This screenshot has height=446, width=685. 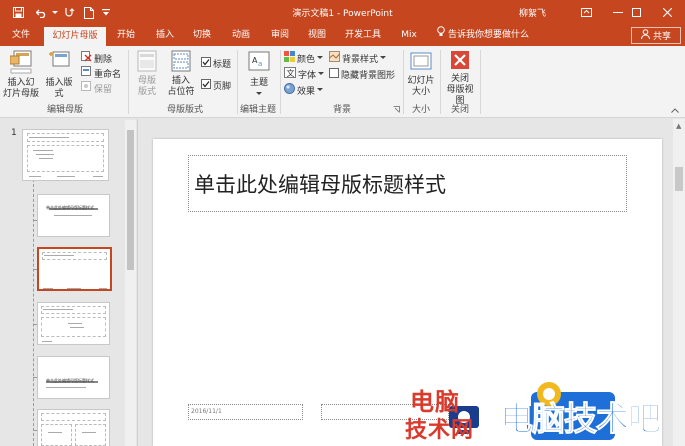 I want to click on rename-button: 重命名, so click(x=101, y=73).